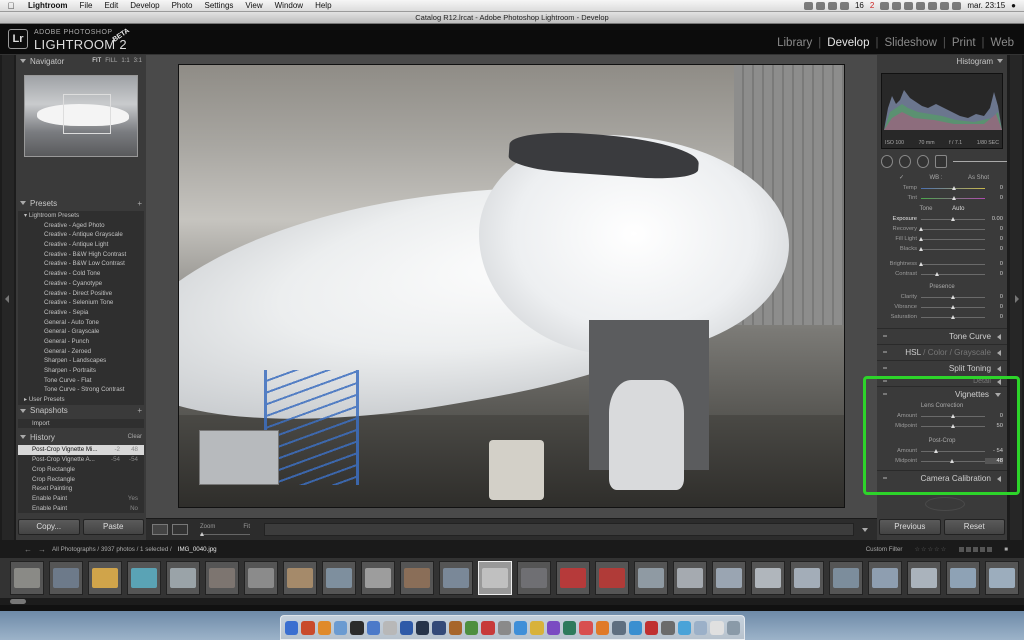 The image size is (1024, 640). I want to click on menu-lightroom: Lightroom, so click(48, 5).